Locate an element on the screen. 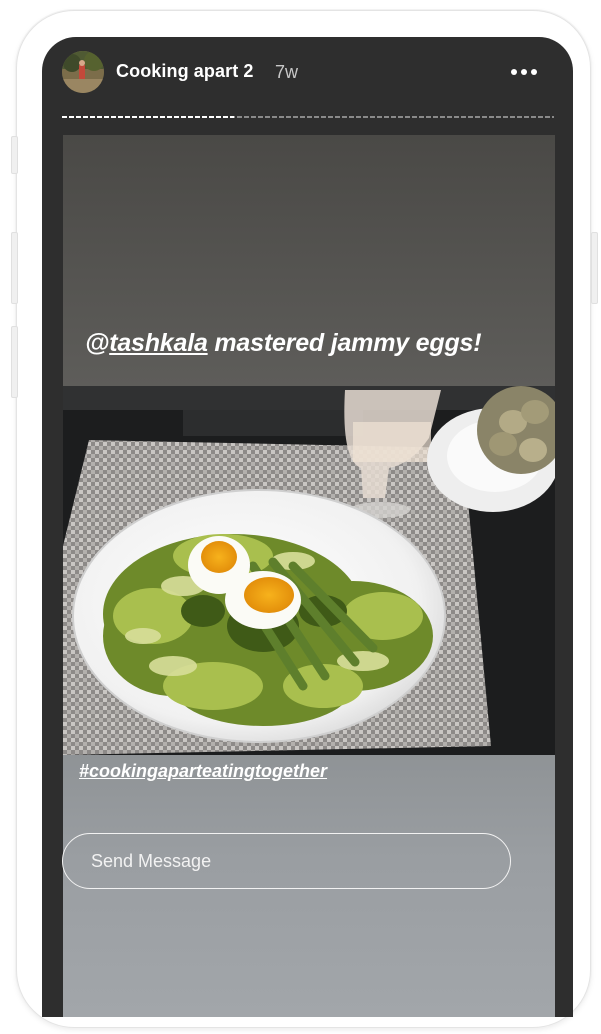 This screenshot has height=1034, width=601. more-options-button is located at coordinates (524, 72).